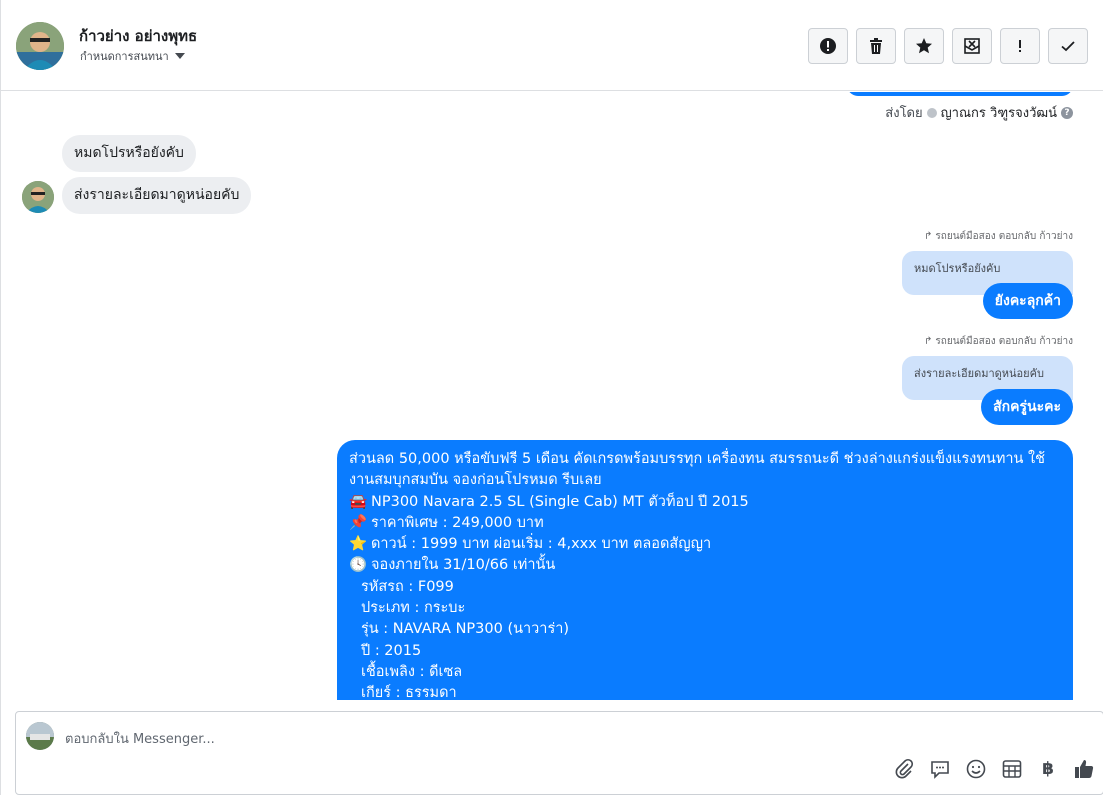 The image size is (1103, 795). Describe the element at coordinates (412, 671) in the screenshot. I see `spec-line: เชื้อเพลิง : ดีเซล` at that location.